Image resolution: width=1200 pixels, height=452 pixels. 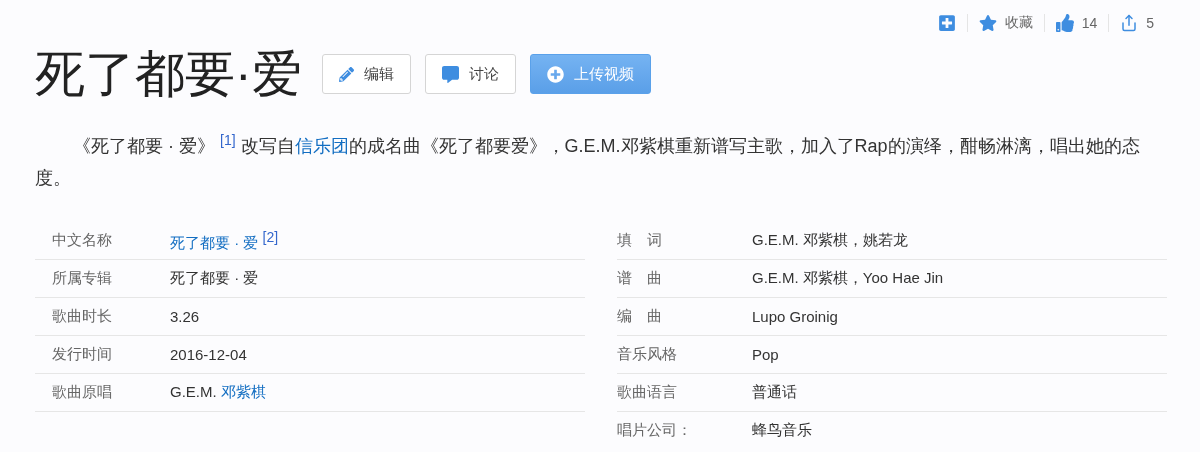 What do you see at coordinates (647, 392) in the screenshot?
I see `info-label: 歌曲语言` at bounding box center [647, 392].